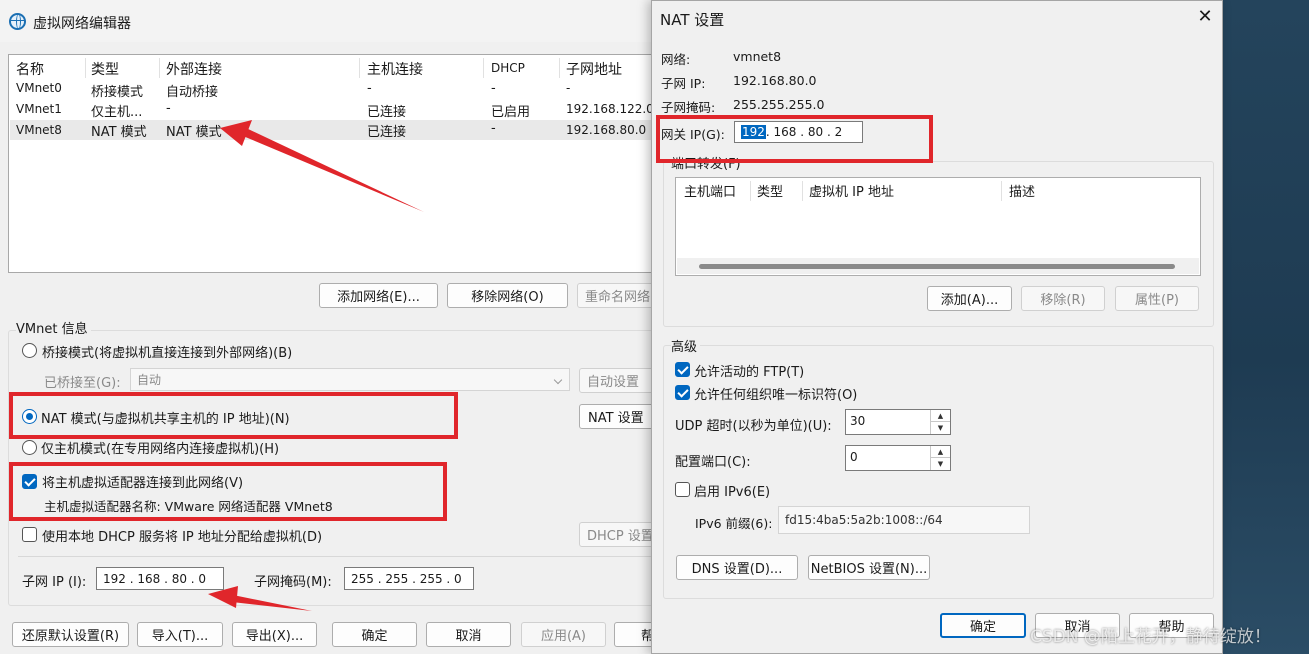 Image resolution: width=1309 pixels, height=654 pixels. I want to click on annotation-arrows, so click(316, 365).